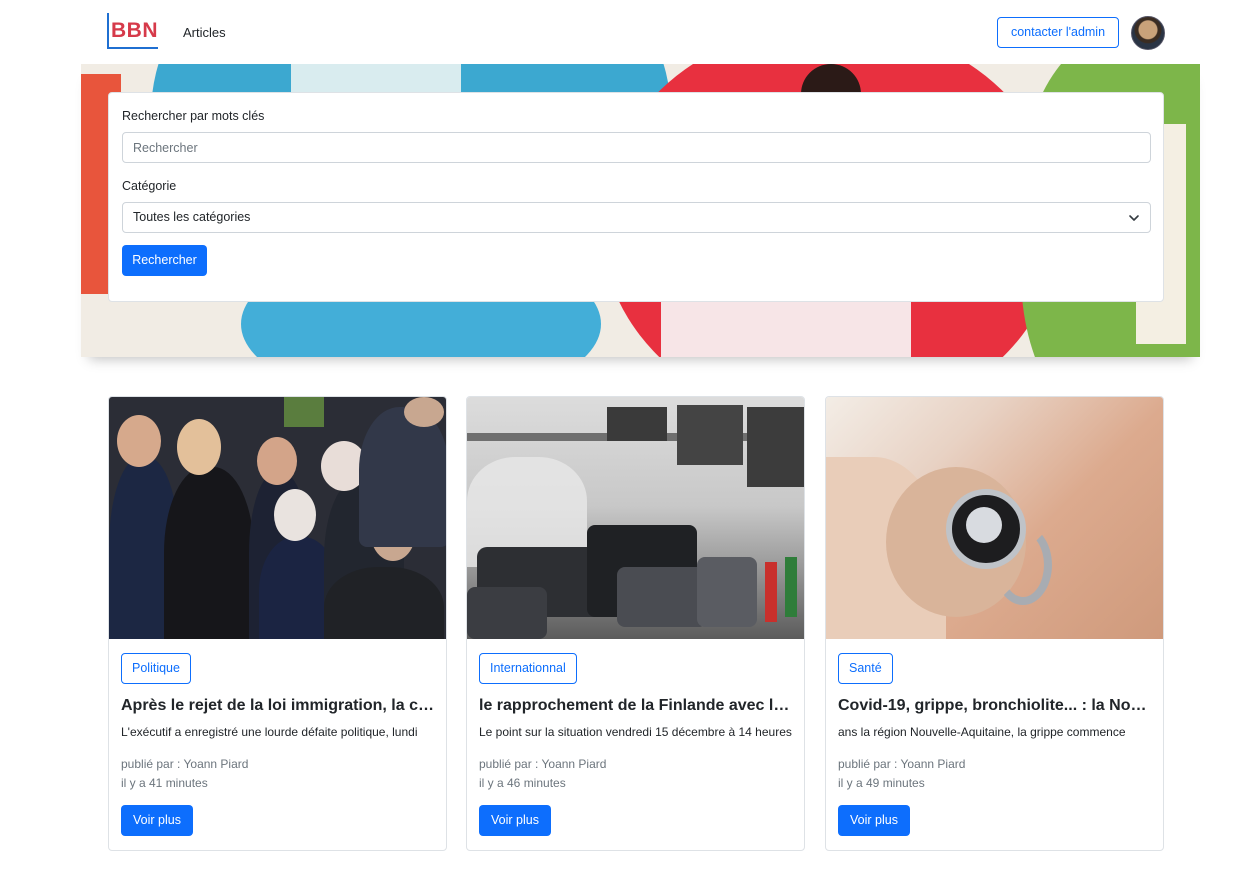  Describe the element at coordinates (149, 186) in the screenshot. I see `category-label: Catégorie` at that location.